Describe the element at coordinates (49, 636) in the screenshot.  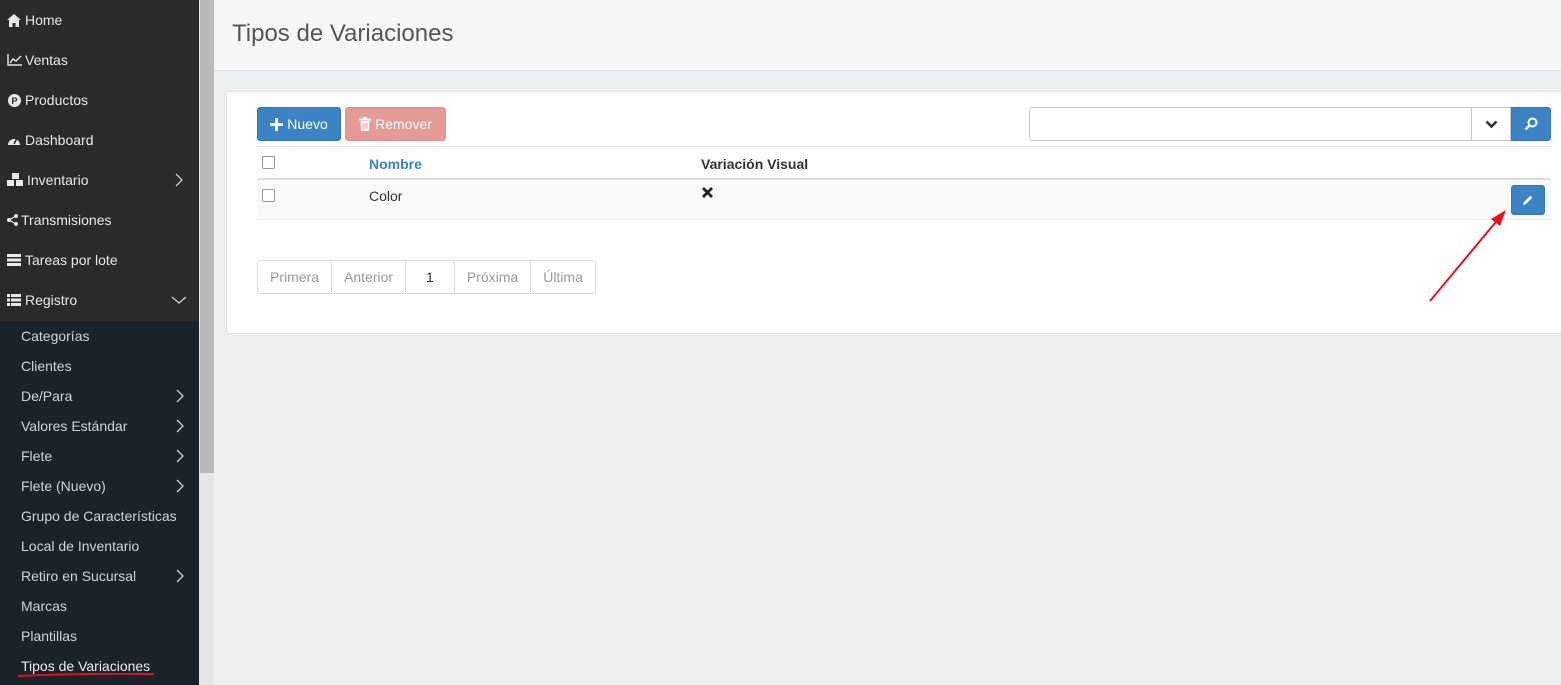
I see `submenu-item-label: Plantillas` at that location.